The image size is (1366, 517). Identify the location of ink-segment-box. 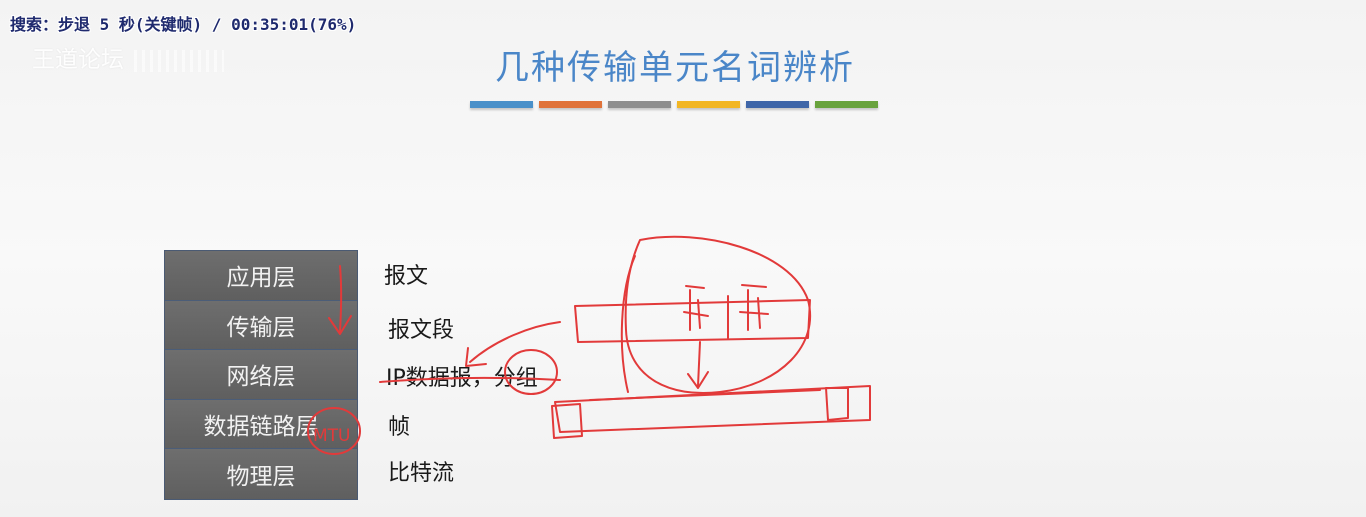
(692, 321).